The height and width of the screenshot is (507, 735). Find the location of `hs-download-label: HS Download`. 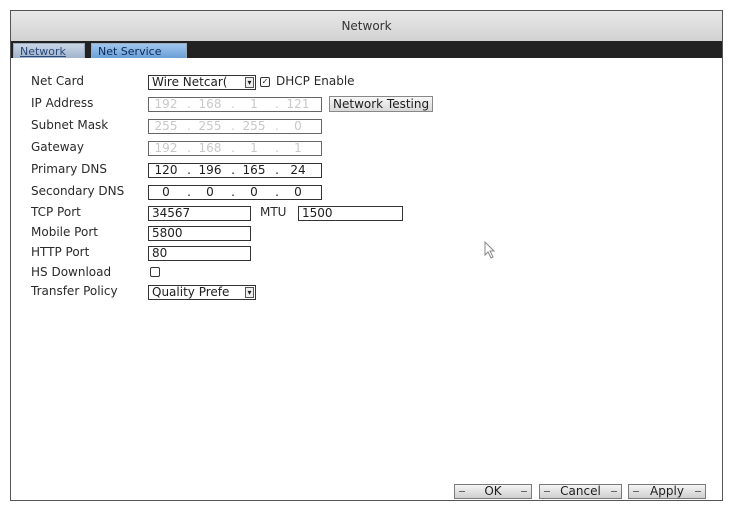

hs-download-label: HS Download is located at coordinates (71, 272).